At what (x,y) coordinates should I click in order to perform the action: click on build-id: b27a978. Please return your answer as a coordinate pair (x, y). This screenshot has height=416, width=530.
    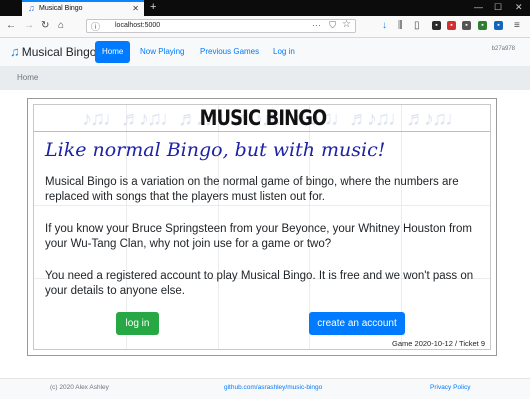
    Looking at the image, I should click on (503, 49).